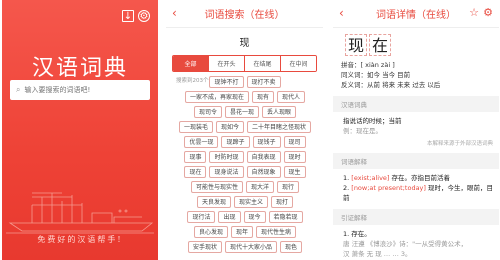 The image size is (500, 260). I want to click on result-word-chip: 自我表现, so click(263, 157).